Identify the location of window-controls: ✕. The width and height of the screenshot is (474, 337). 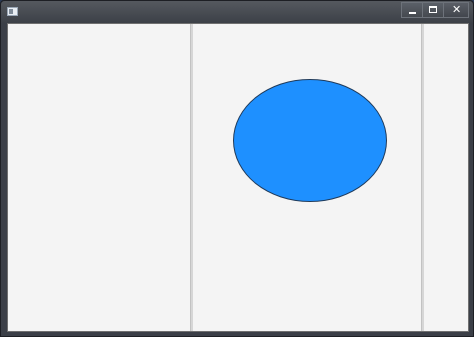
(435, 10).